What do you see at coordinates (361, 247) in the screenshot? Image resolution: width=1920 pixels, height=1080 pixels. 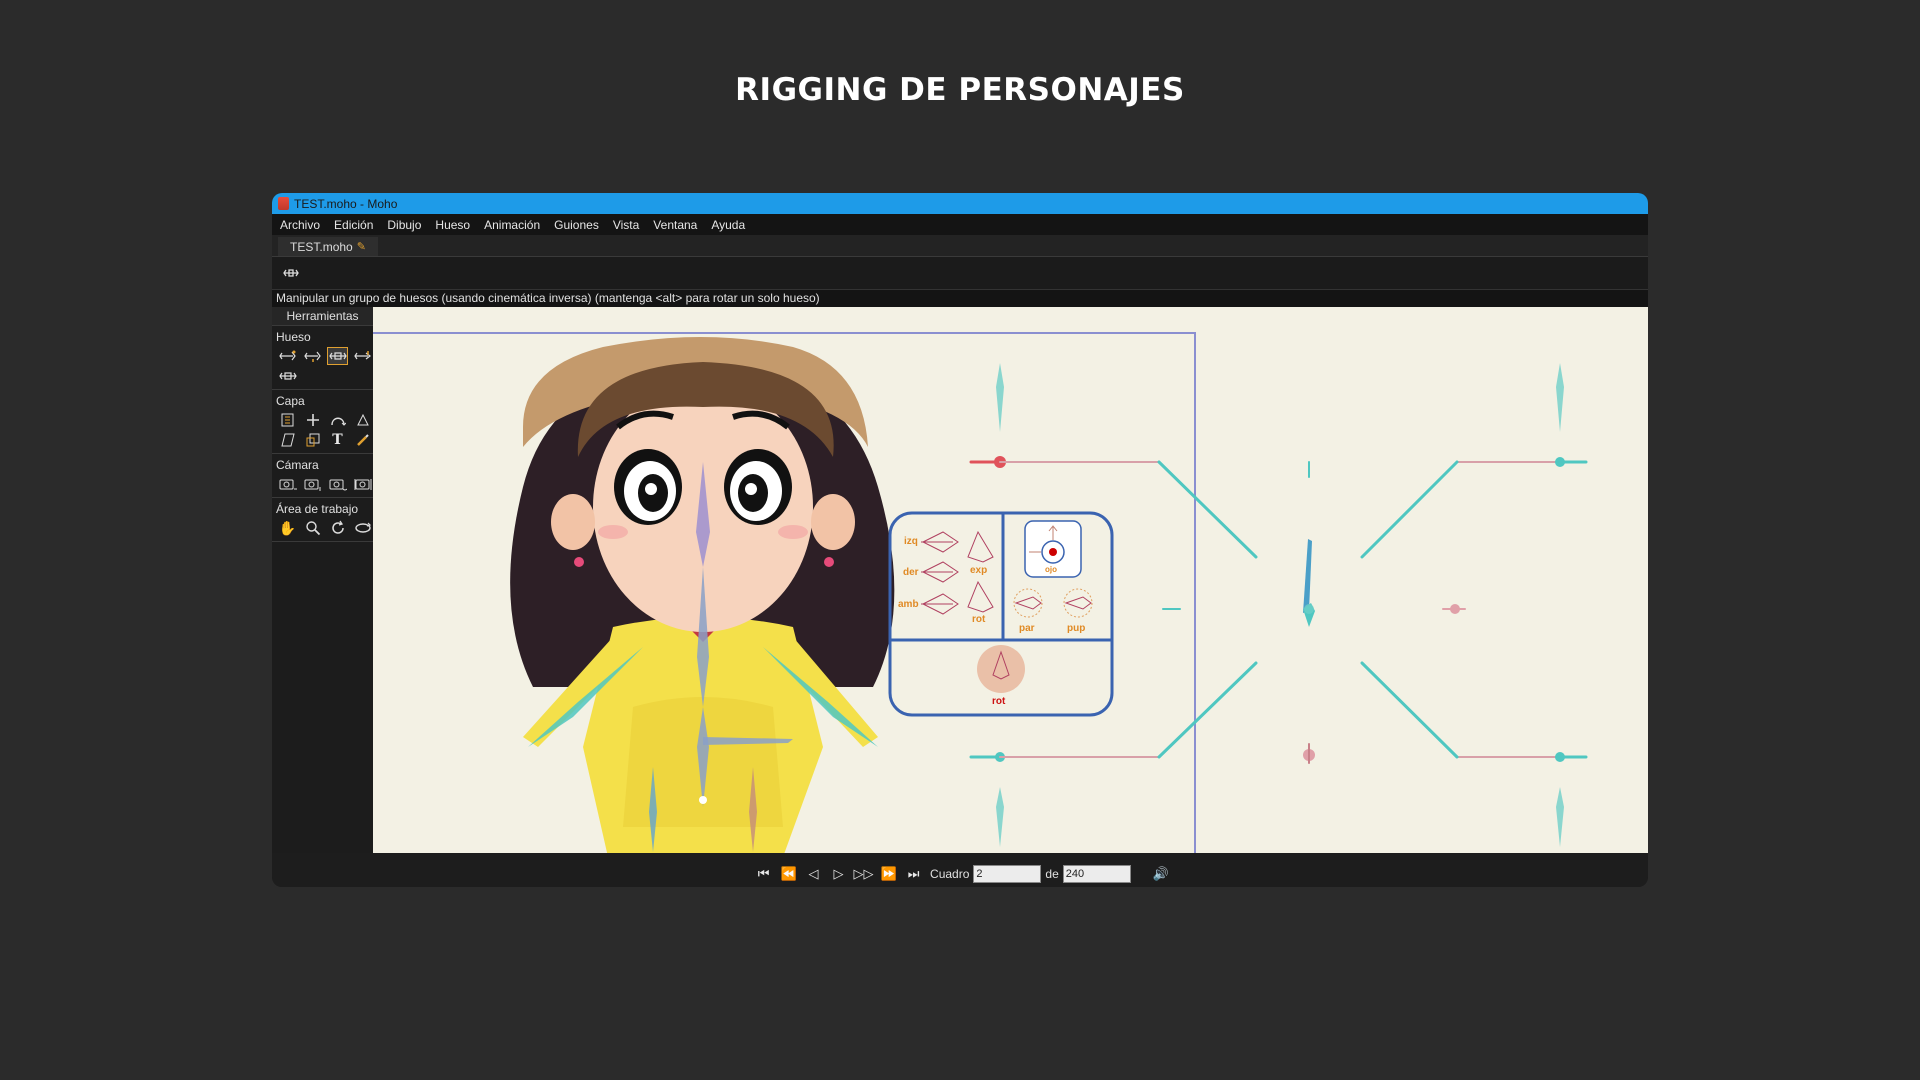 I see `pencil-icon: ✎` at bounding box center [361, 247].